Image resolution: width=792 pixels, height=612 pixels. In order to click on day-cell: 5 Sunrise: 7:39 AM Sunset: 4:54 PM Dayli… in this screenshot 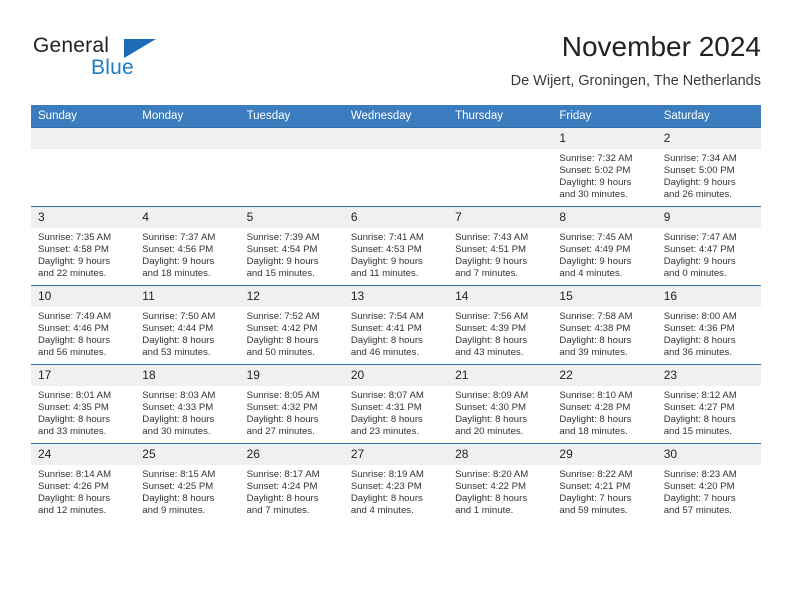, I will do `click(291, 246)`.